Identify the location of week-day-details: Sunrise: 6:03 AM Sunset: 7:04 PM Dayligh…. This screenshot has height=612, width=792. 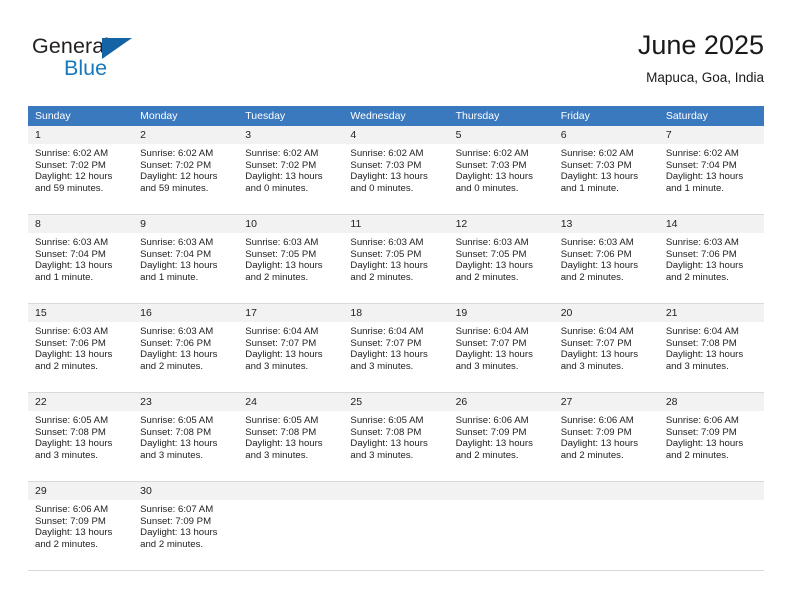
(396, 268).